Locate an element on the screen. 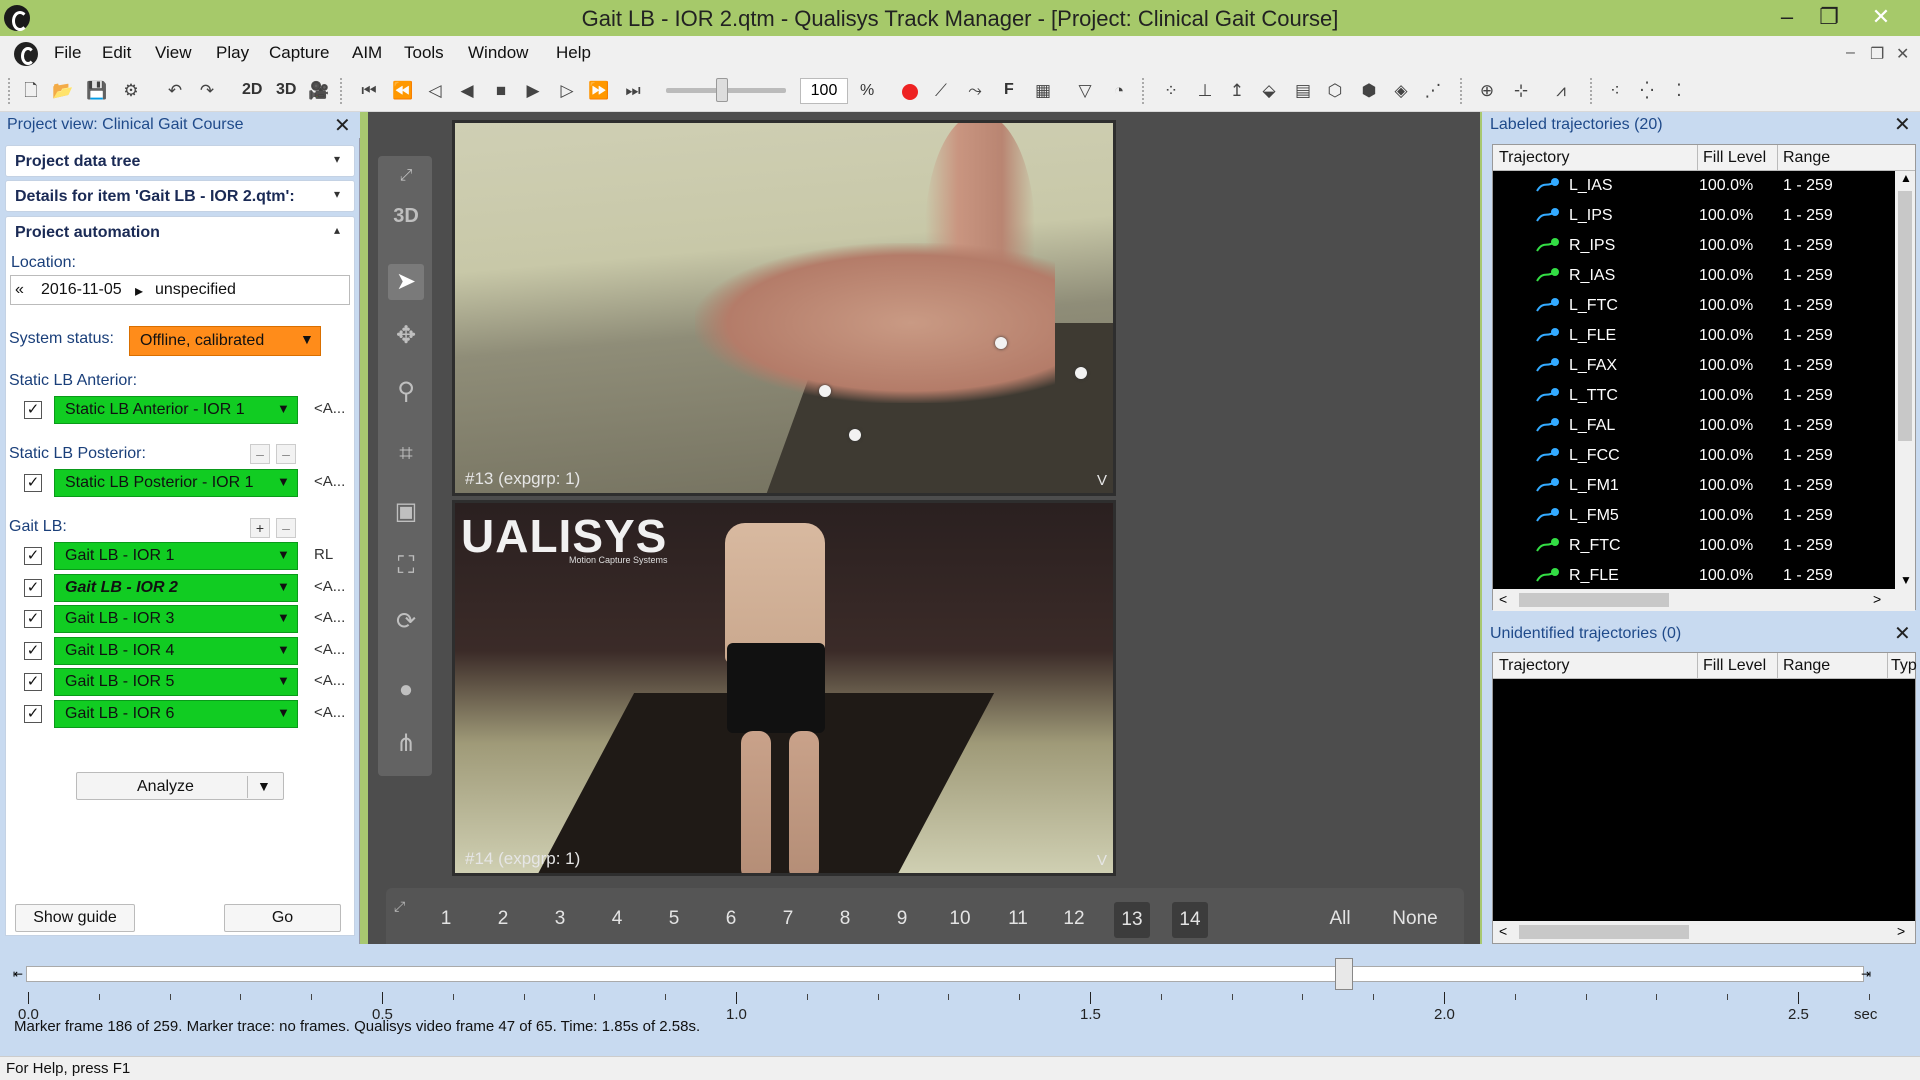  zoom-magnifier-icon: ⚲ is located at coordinates (406, 392).